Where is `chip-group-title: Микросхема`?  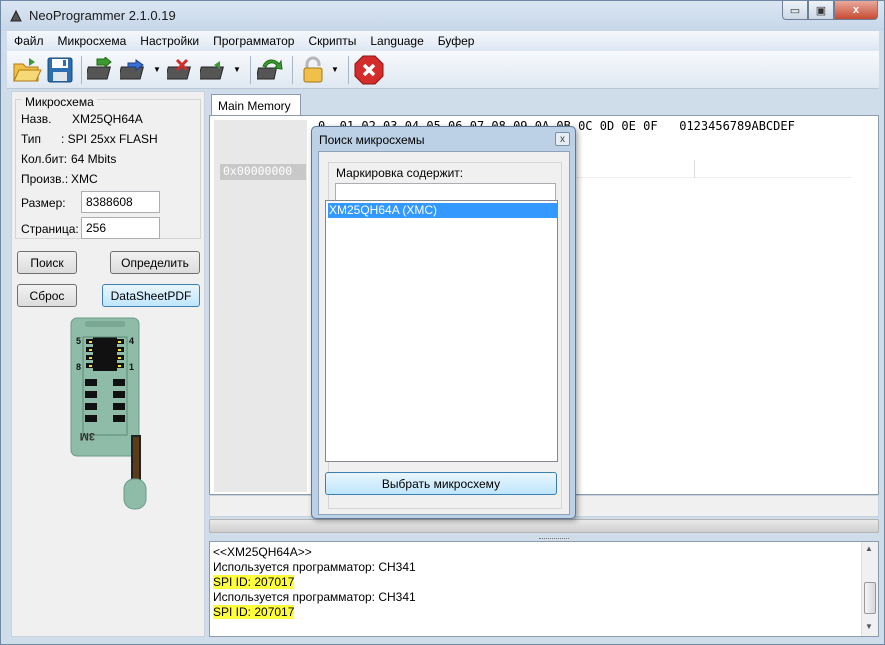
chip-group-title: Микросхема is located at coordinates (59, 102).